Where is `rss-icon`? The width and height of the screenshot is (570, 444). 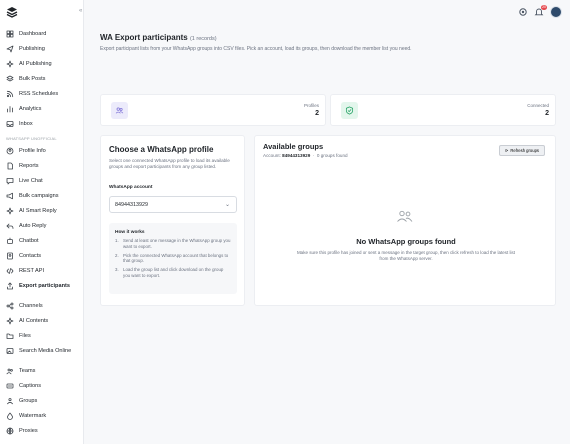 rss-icon is located at coordinates (10, 93).